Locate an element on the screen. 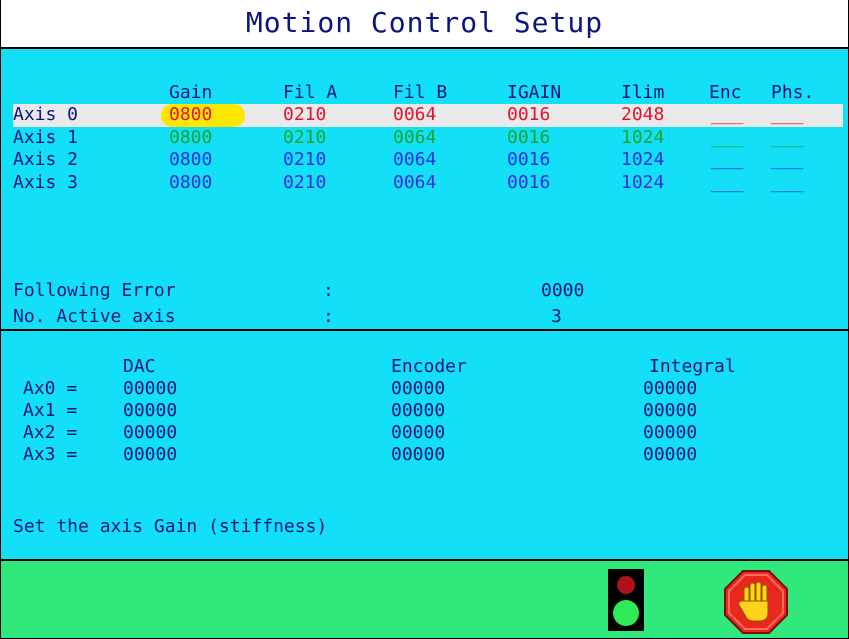 The height and width of the screenshot is (639, 849). axis-1-enc-value: ___ is located at coordinates (727, 138).